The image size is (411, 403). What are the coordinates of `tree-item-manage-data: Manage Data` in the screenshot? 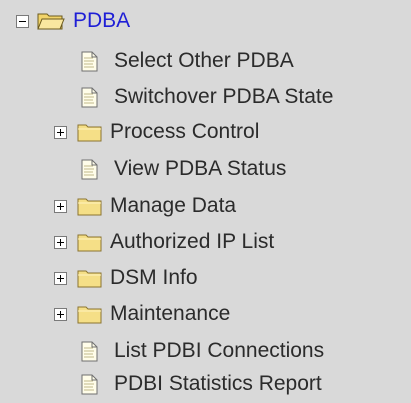 It's located at (118, 206).